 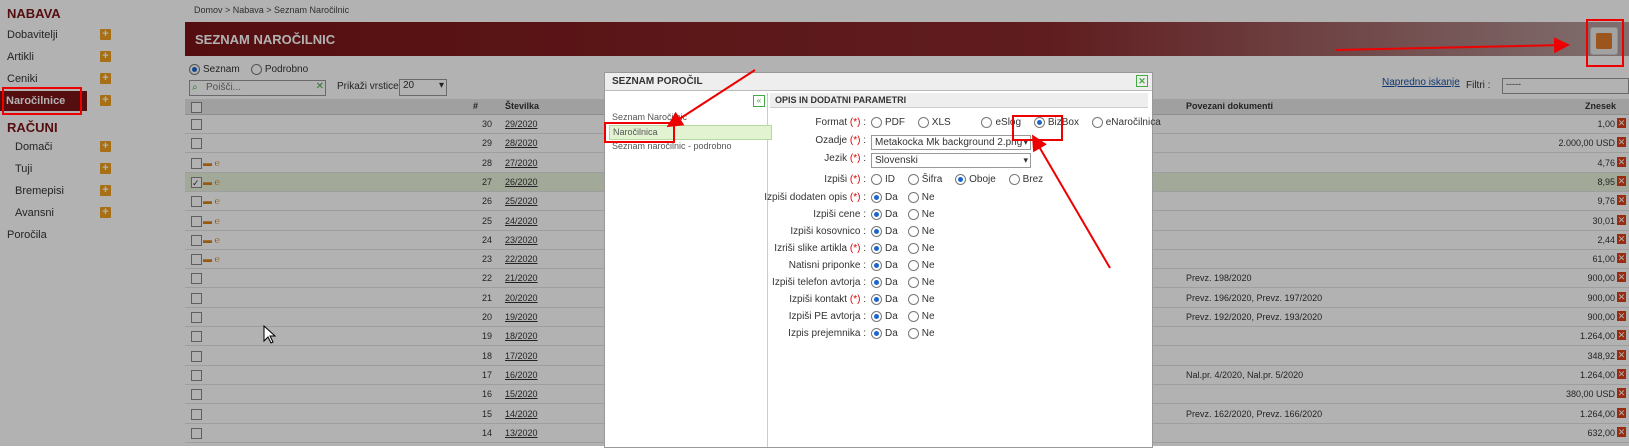 What do you see at coordinates (270, 334) in the screenshot?
I see `mouse-cursor-icon` at bounding box center [270, 334].